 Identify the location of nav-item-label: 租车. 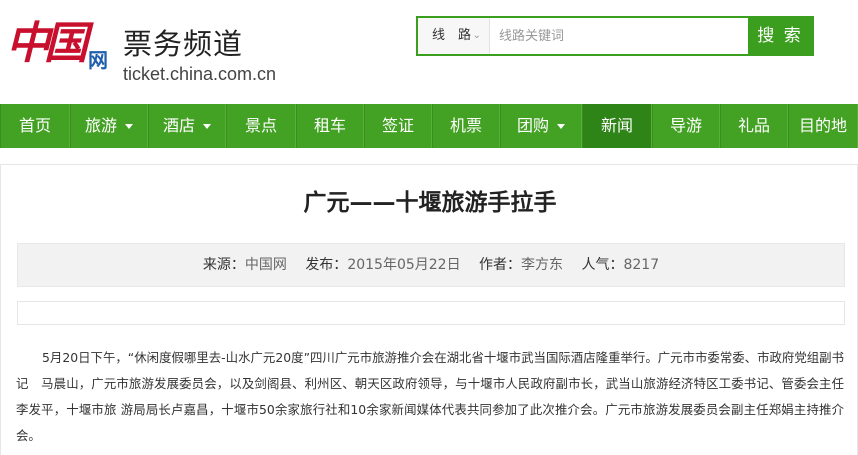
(329, 125).